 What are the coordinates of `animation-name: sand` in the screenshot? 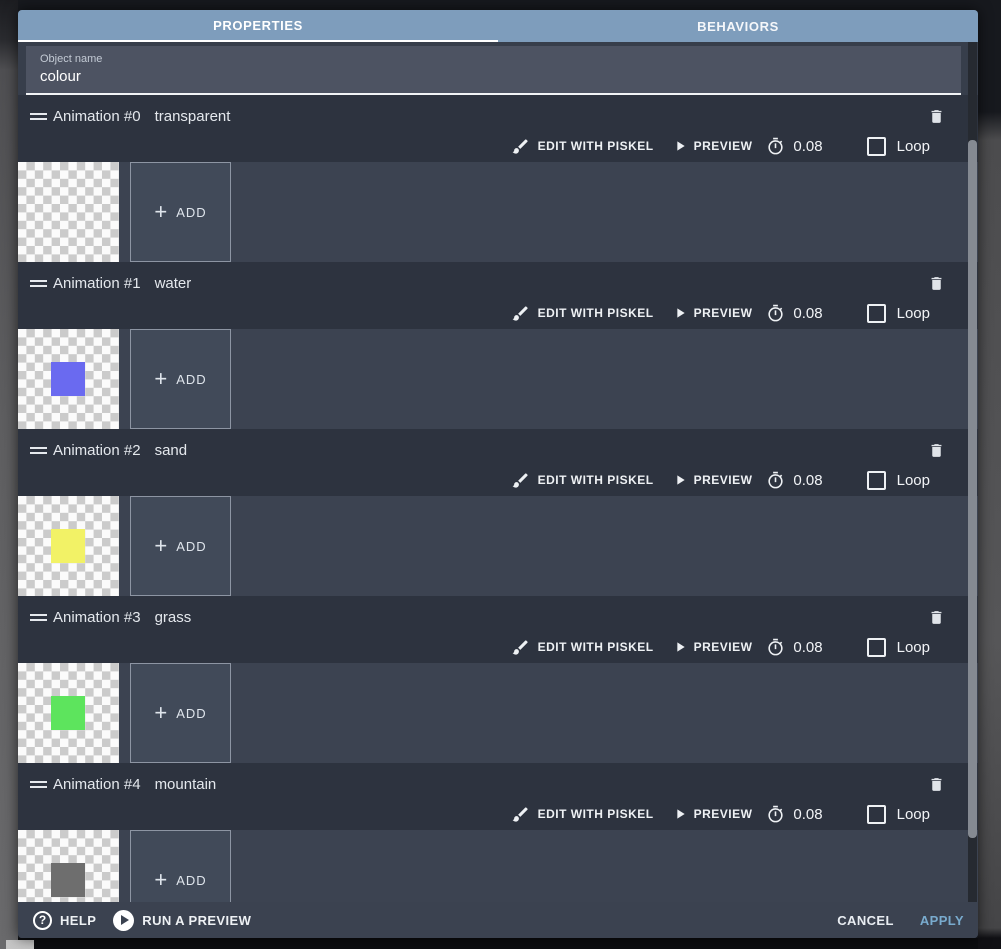 It's located at (171, 450).